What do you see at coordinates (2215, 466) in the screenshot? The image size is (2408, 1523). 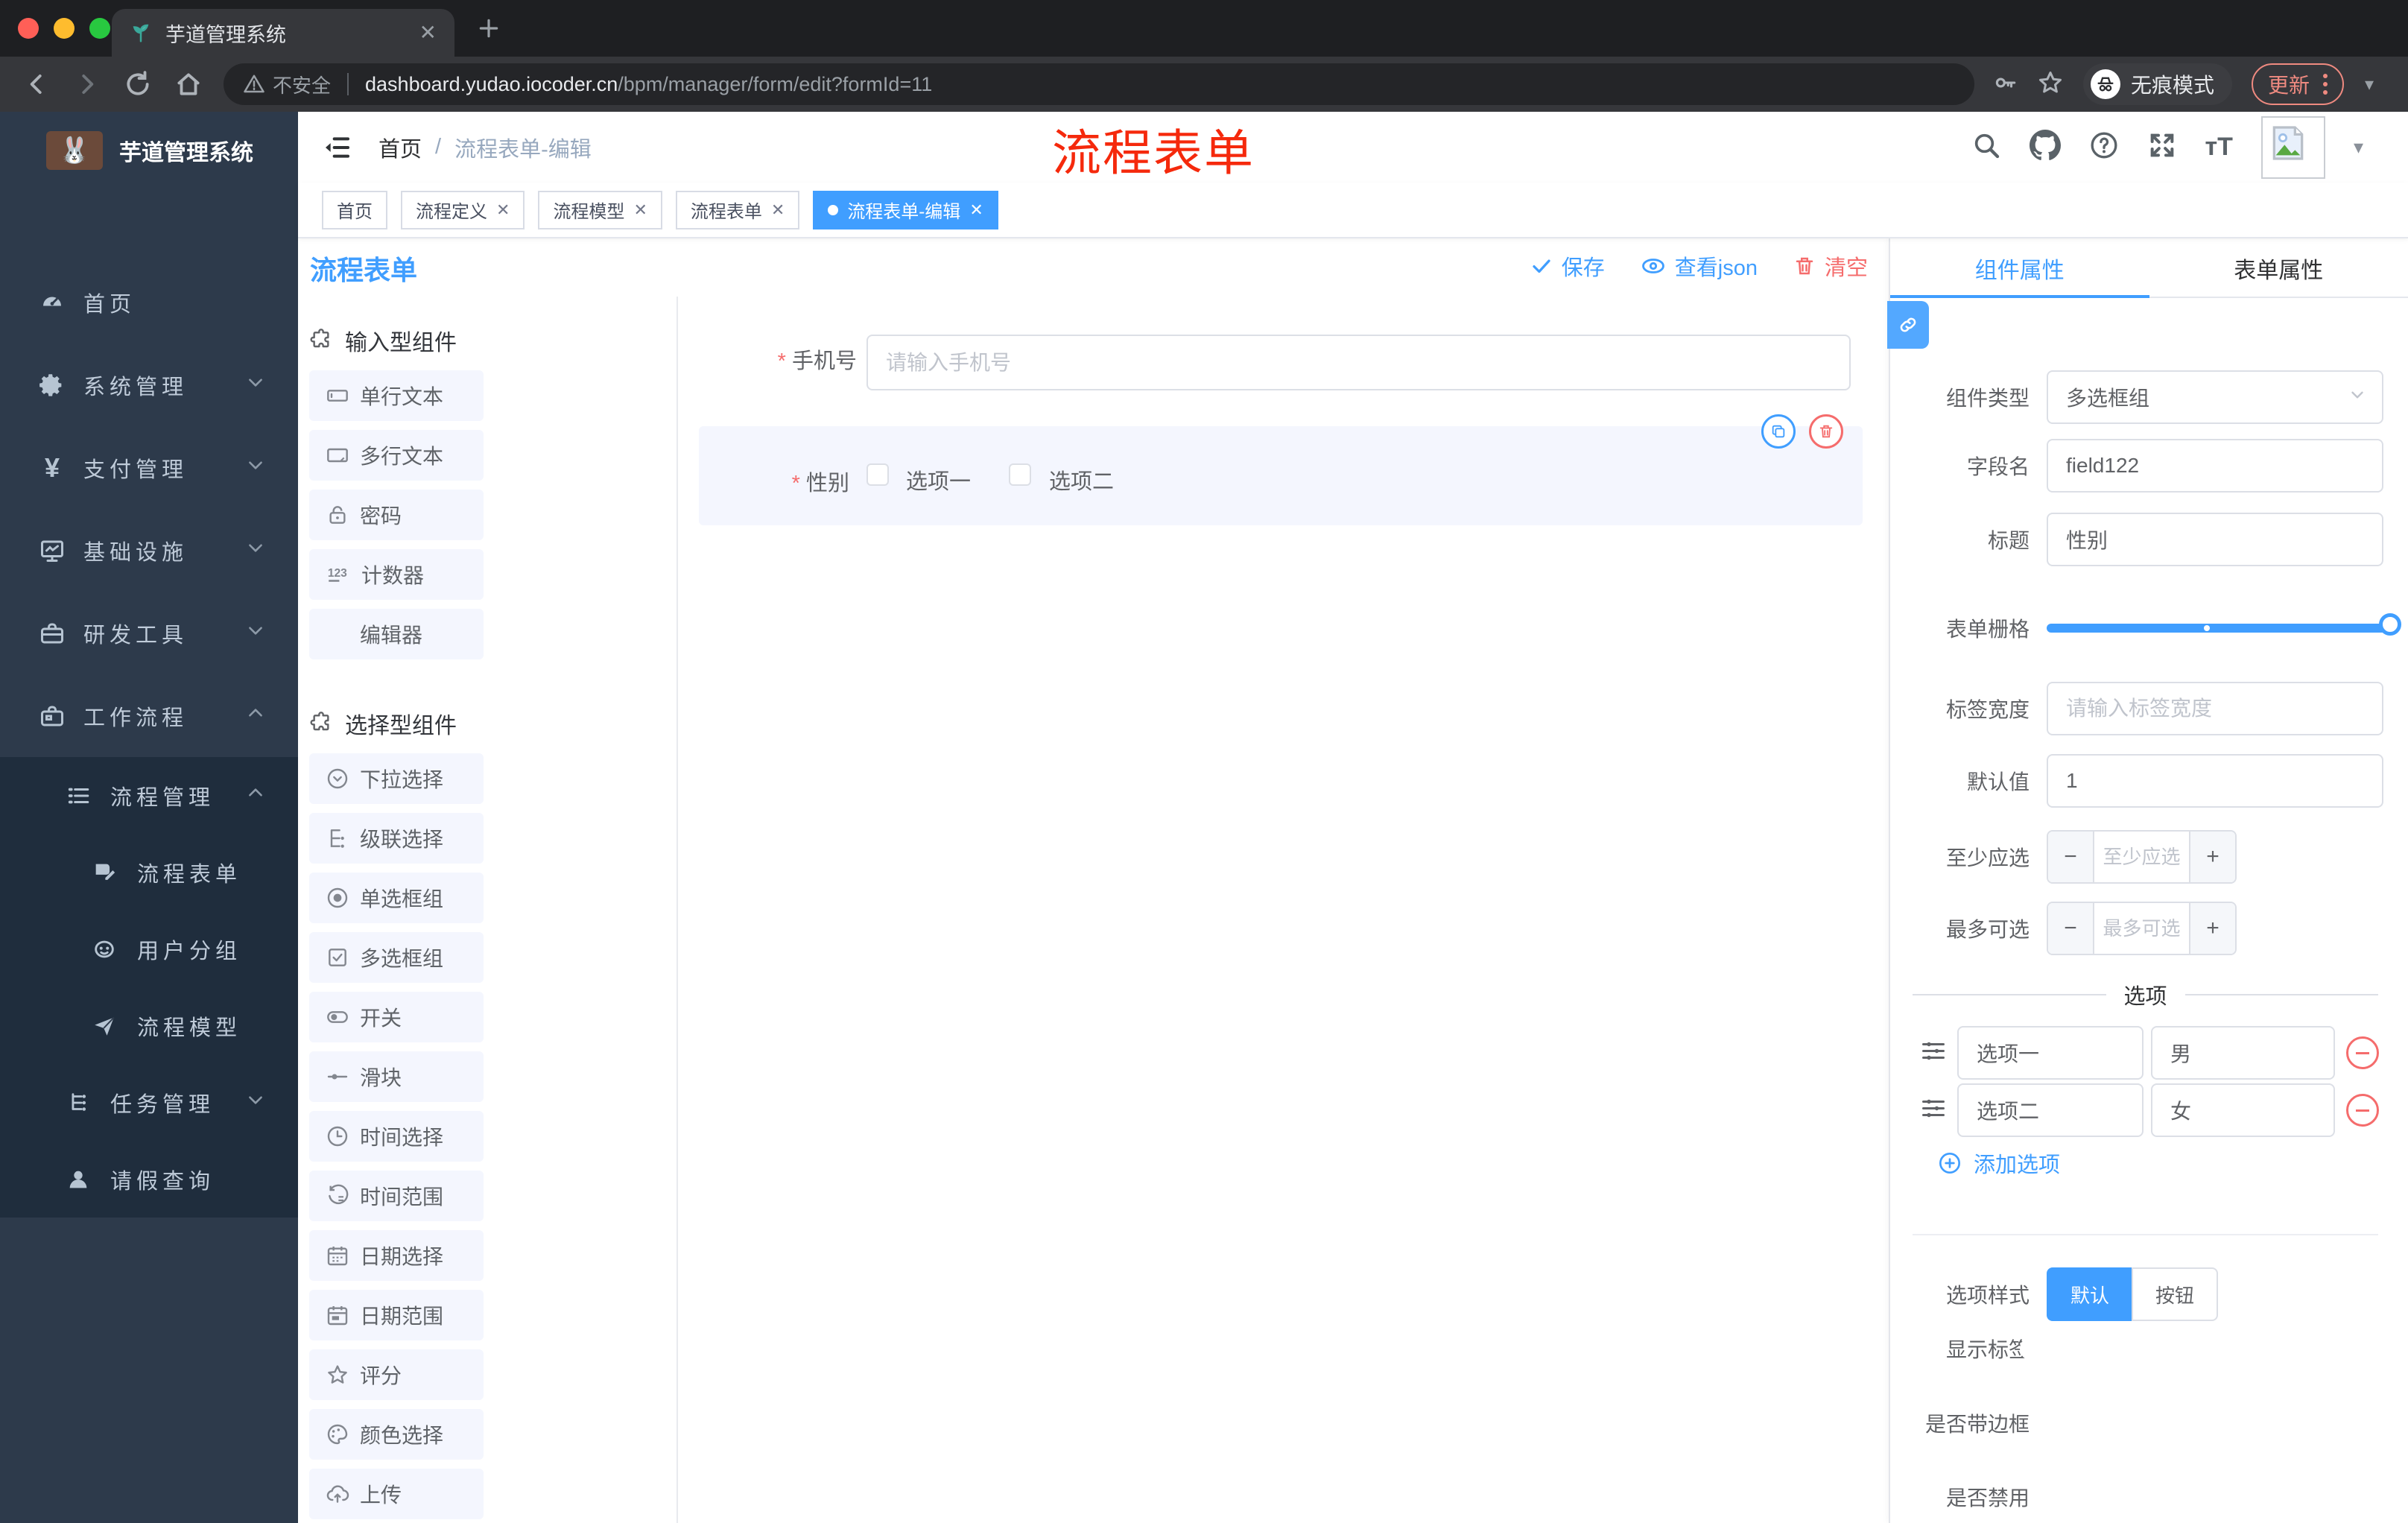 I see `field-name-input` at bounding box center [2215, 466].